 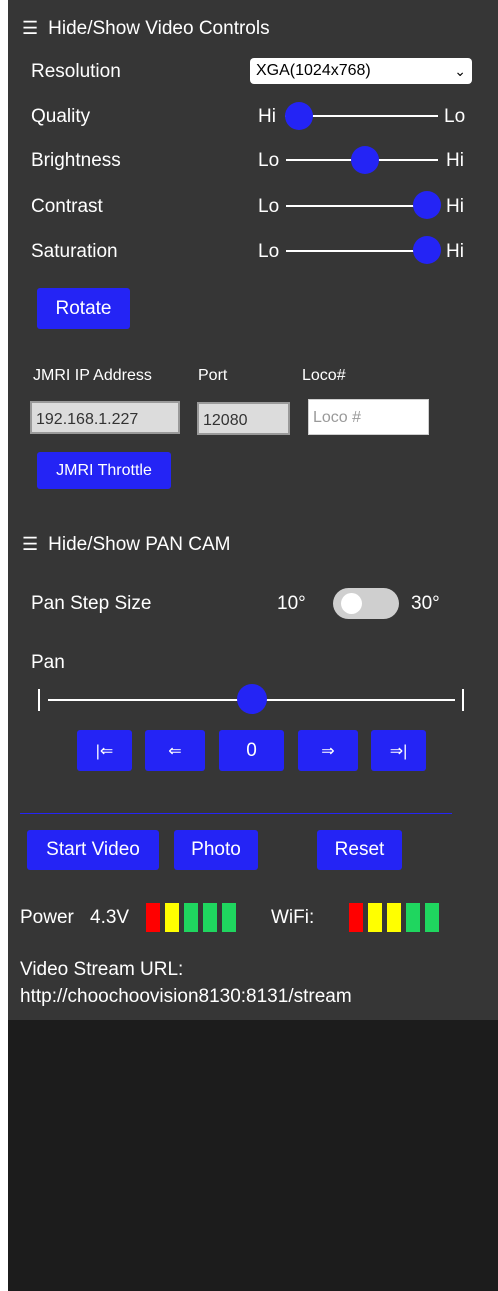 I want to click on pan-label: Pan, so click(x=48, y=662).